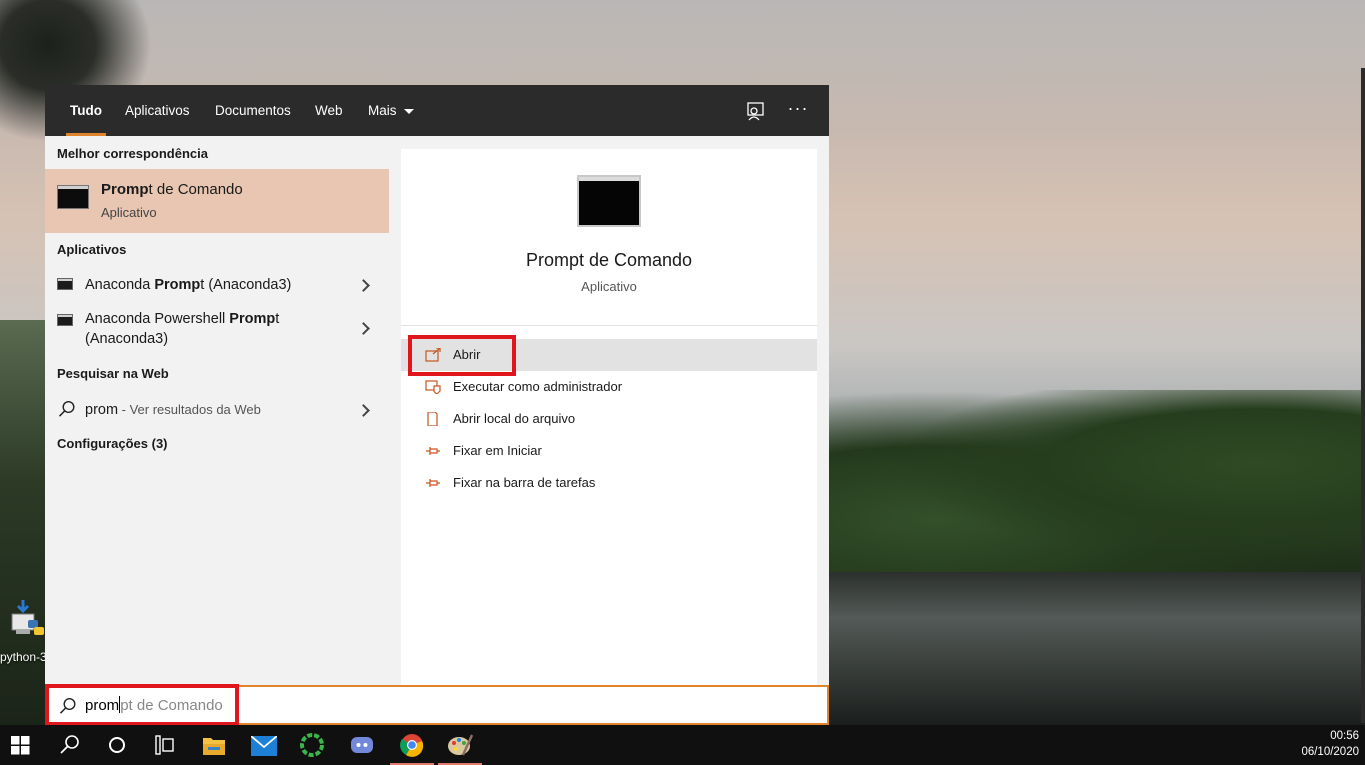 This screenshot has height=765, width=1365. I want to click on python-installer-icon, so click(27, 617).